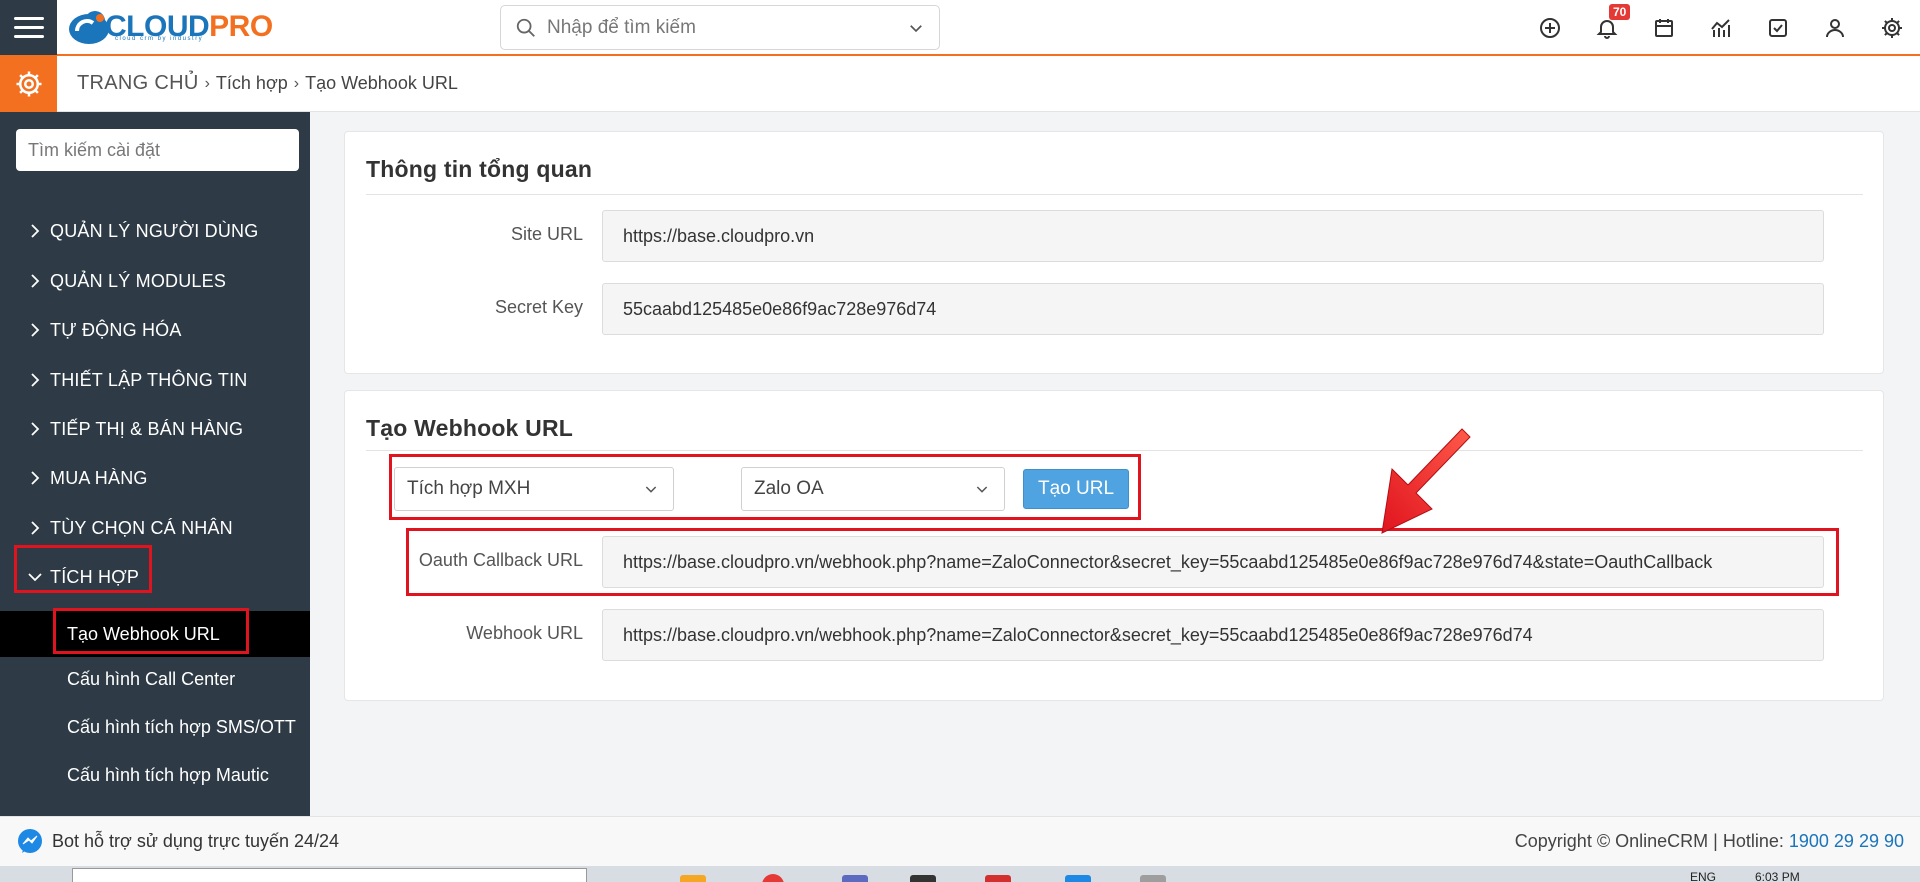  Describe the element at coordinates (479, 169) in the screenshot. I see `overview-title: Thông tin tổng quan` at that location.